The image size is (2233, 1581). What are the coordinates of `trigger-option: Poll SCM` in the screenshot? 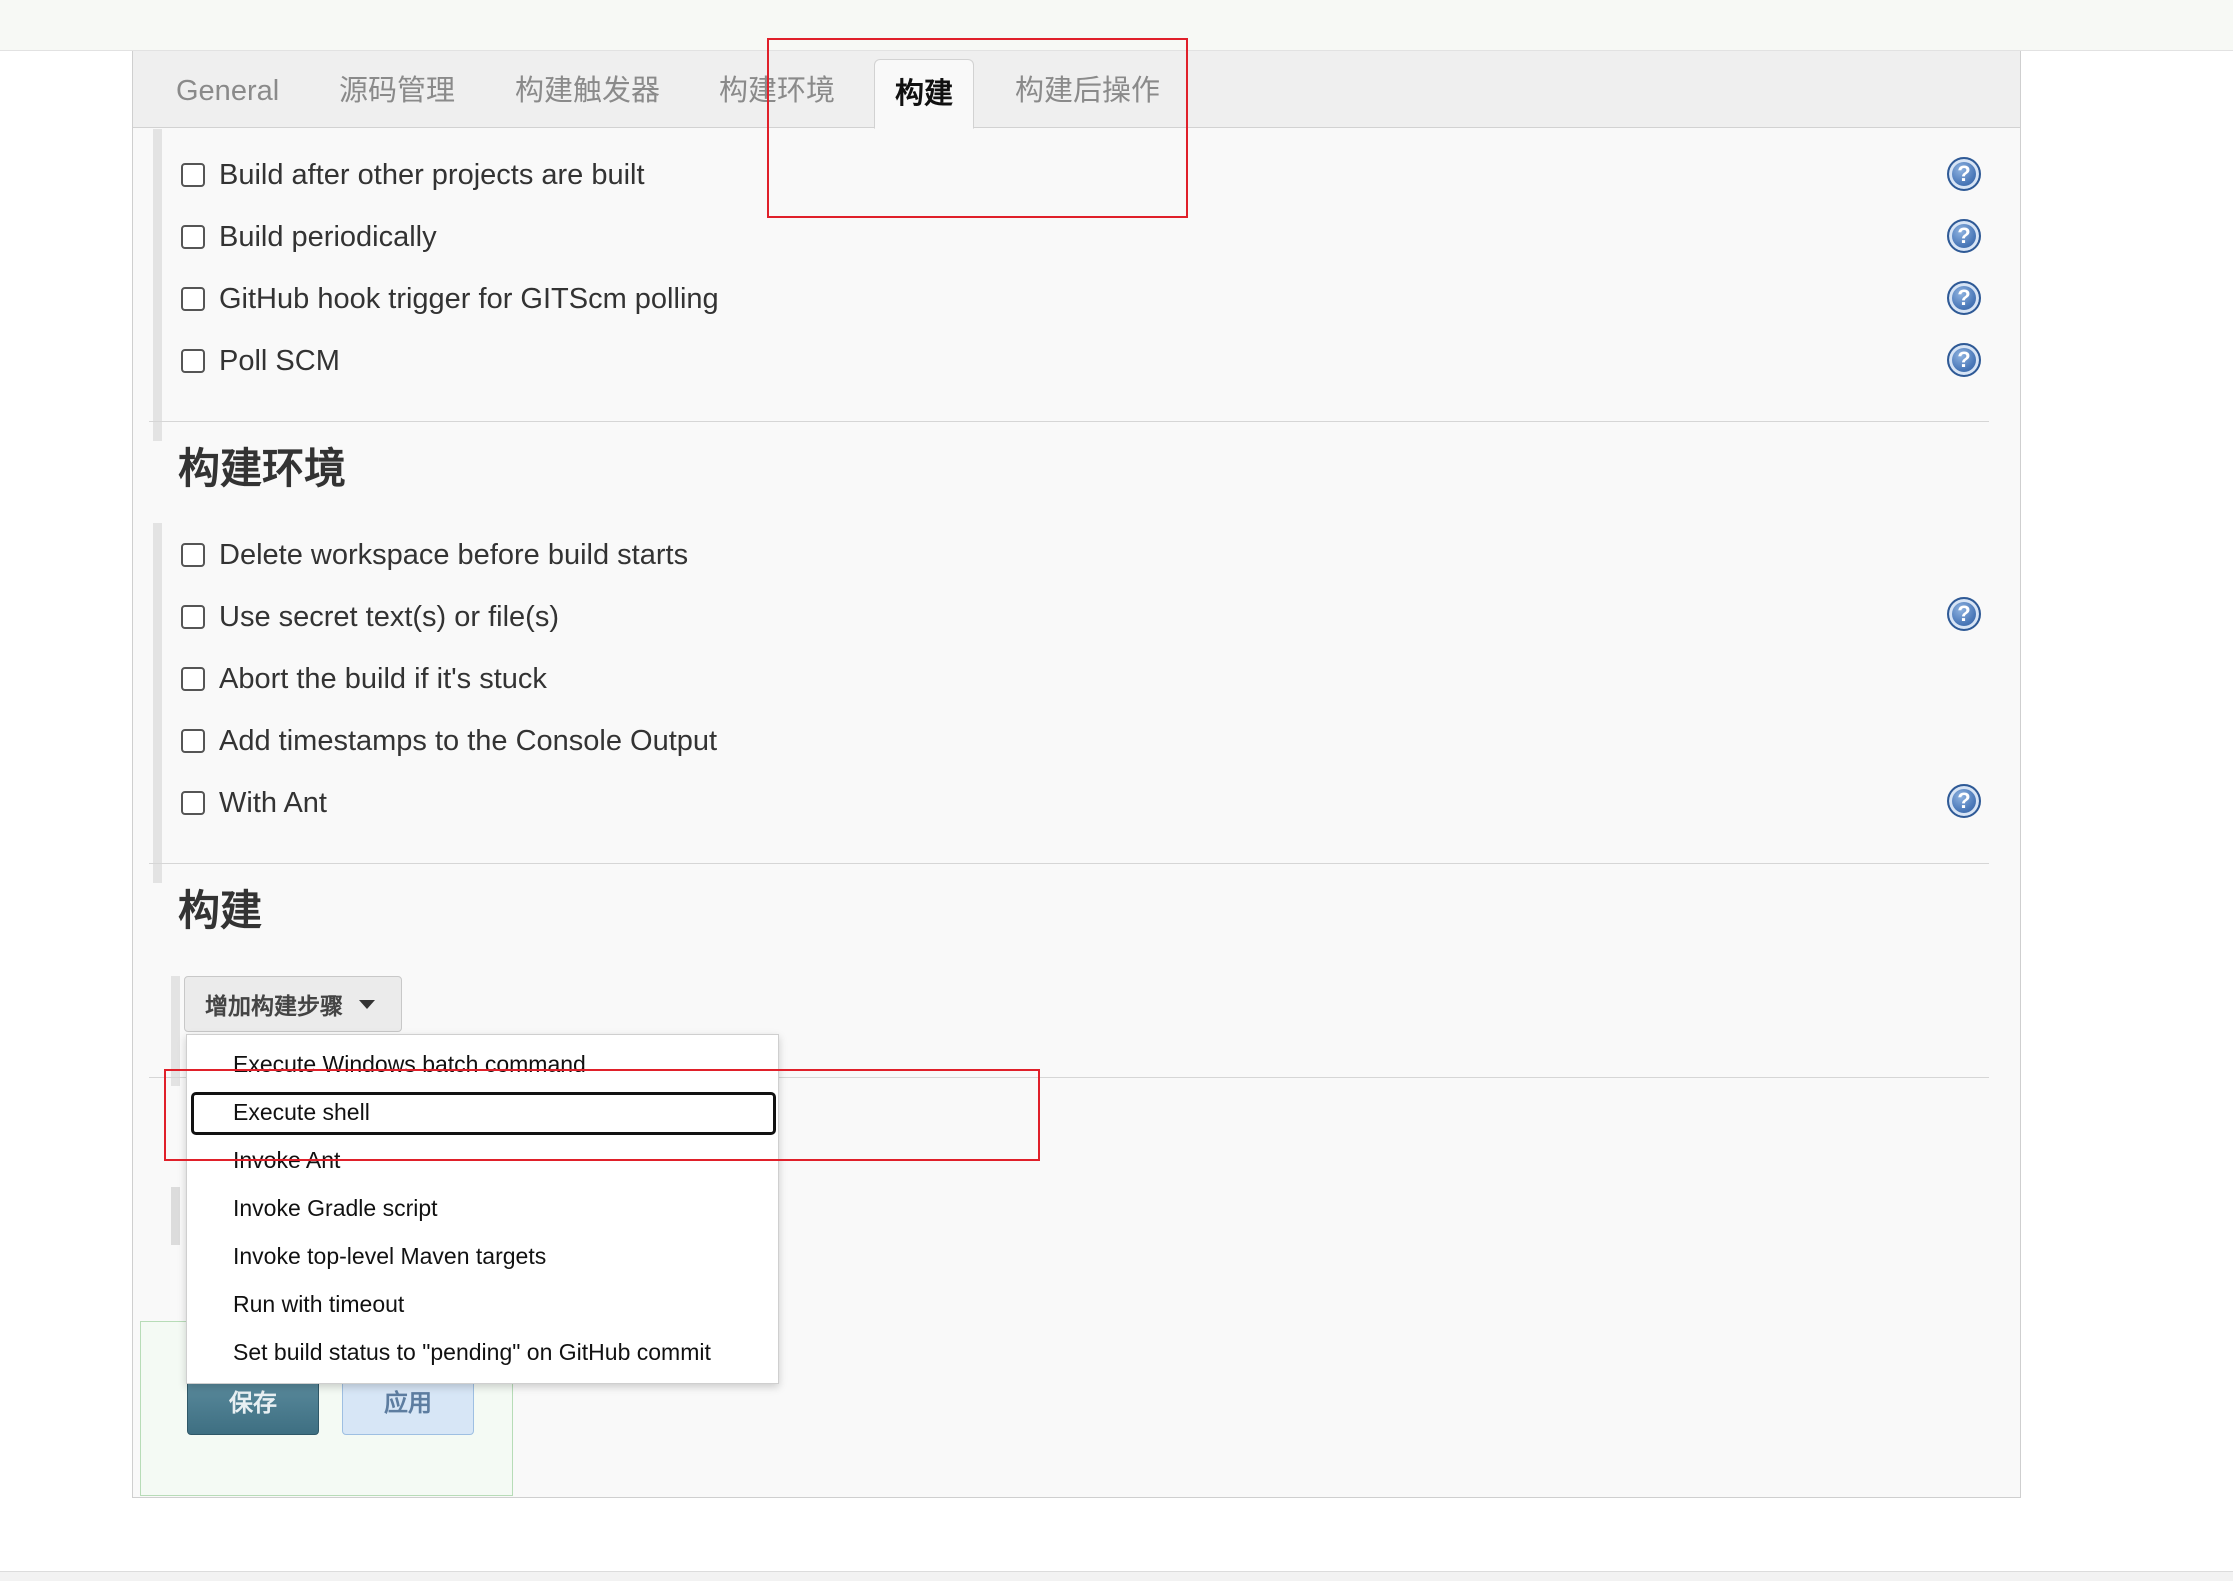 It's located at (260, 361).